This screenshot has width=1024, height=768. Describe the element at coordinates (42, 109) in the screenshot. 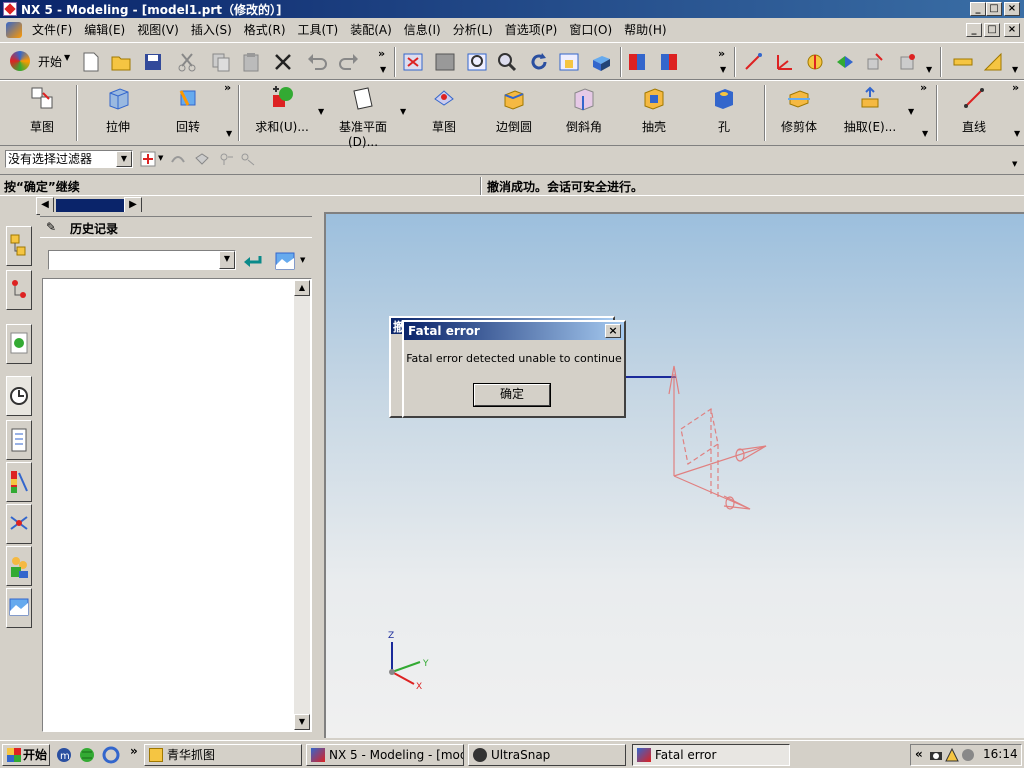

I see `sketch-button: 草图` at that location.